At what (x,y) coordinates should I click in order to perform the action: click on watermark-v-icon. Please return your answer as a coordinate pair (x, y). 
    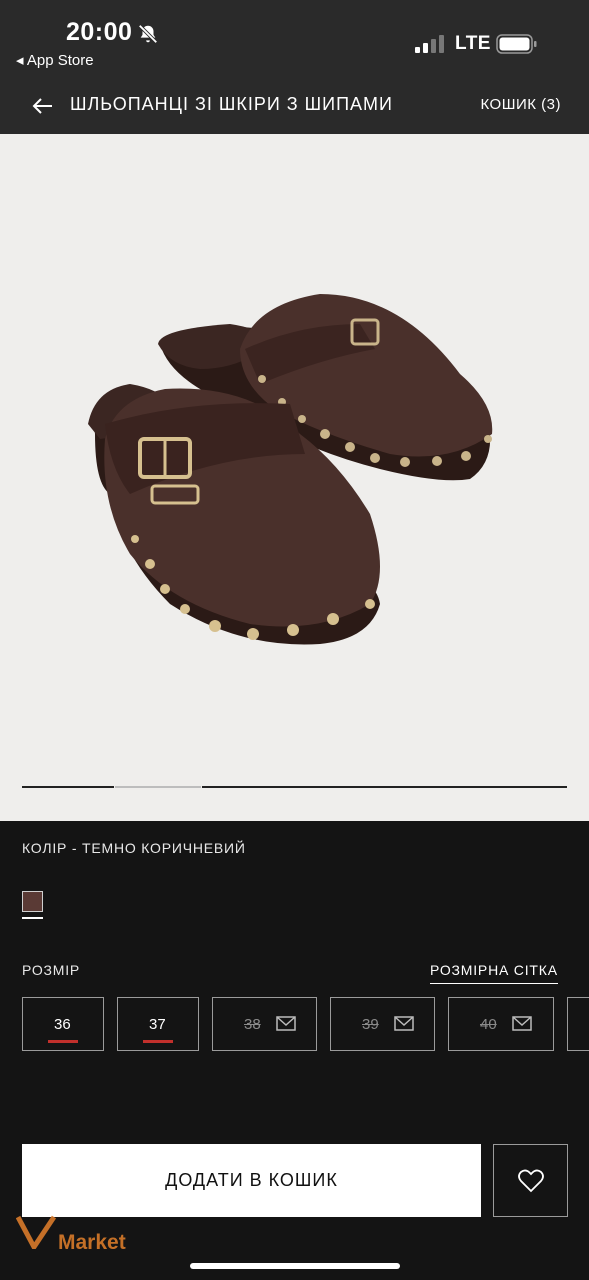
    Looking at the image, I should click on (36, 1233).